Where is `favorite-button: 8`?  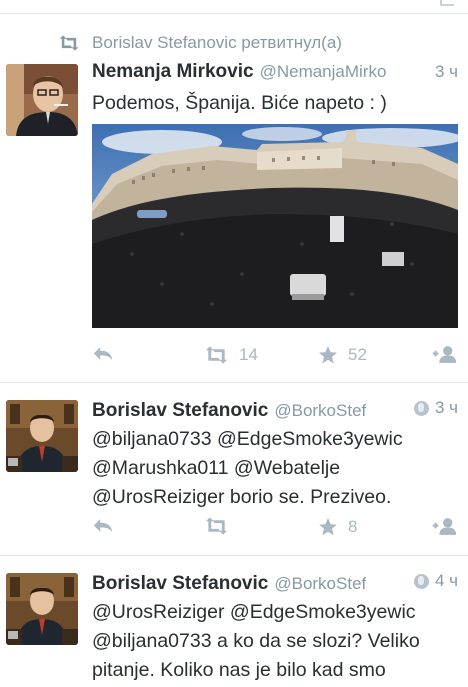 favorite-button: 8 is located at coordinates (337, 527).